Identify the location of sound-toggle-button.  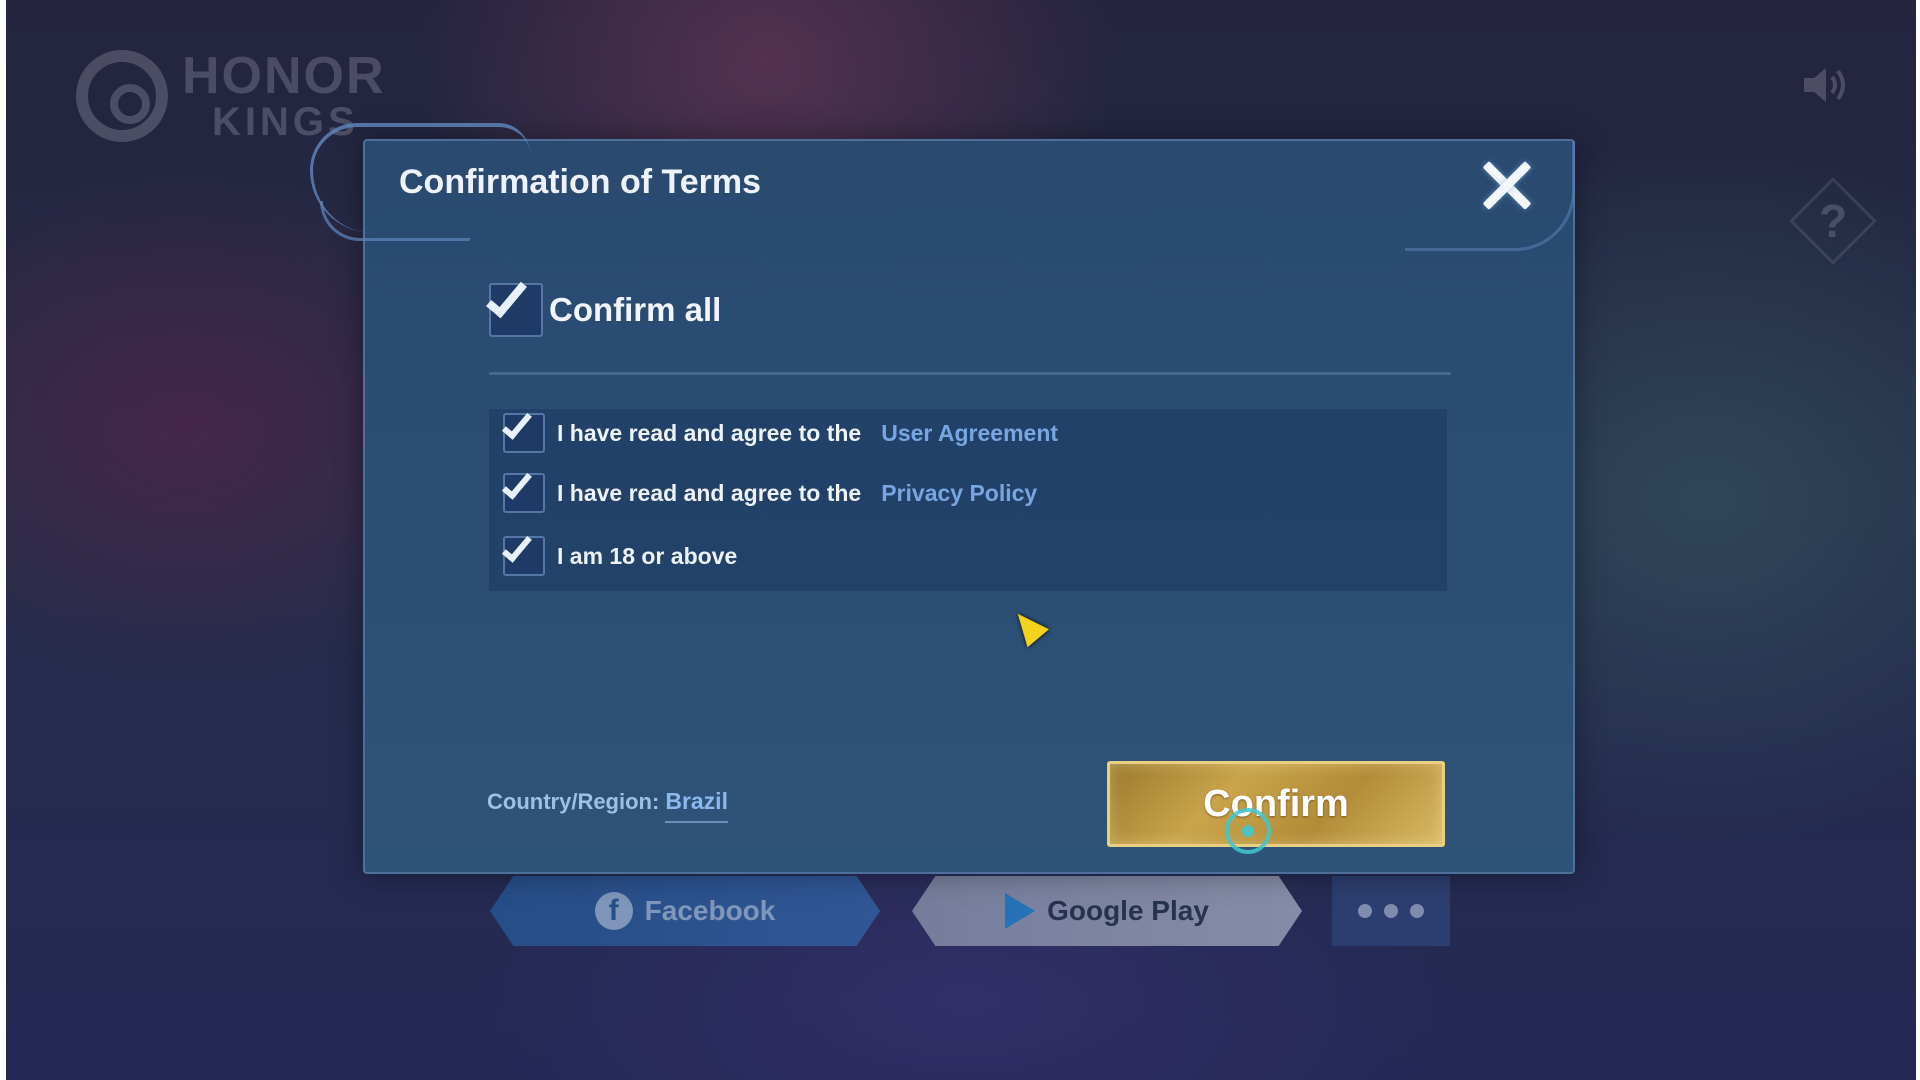
(1826, 85).